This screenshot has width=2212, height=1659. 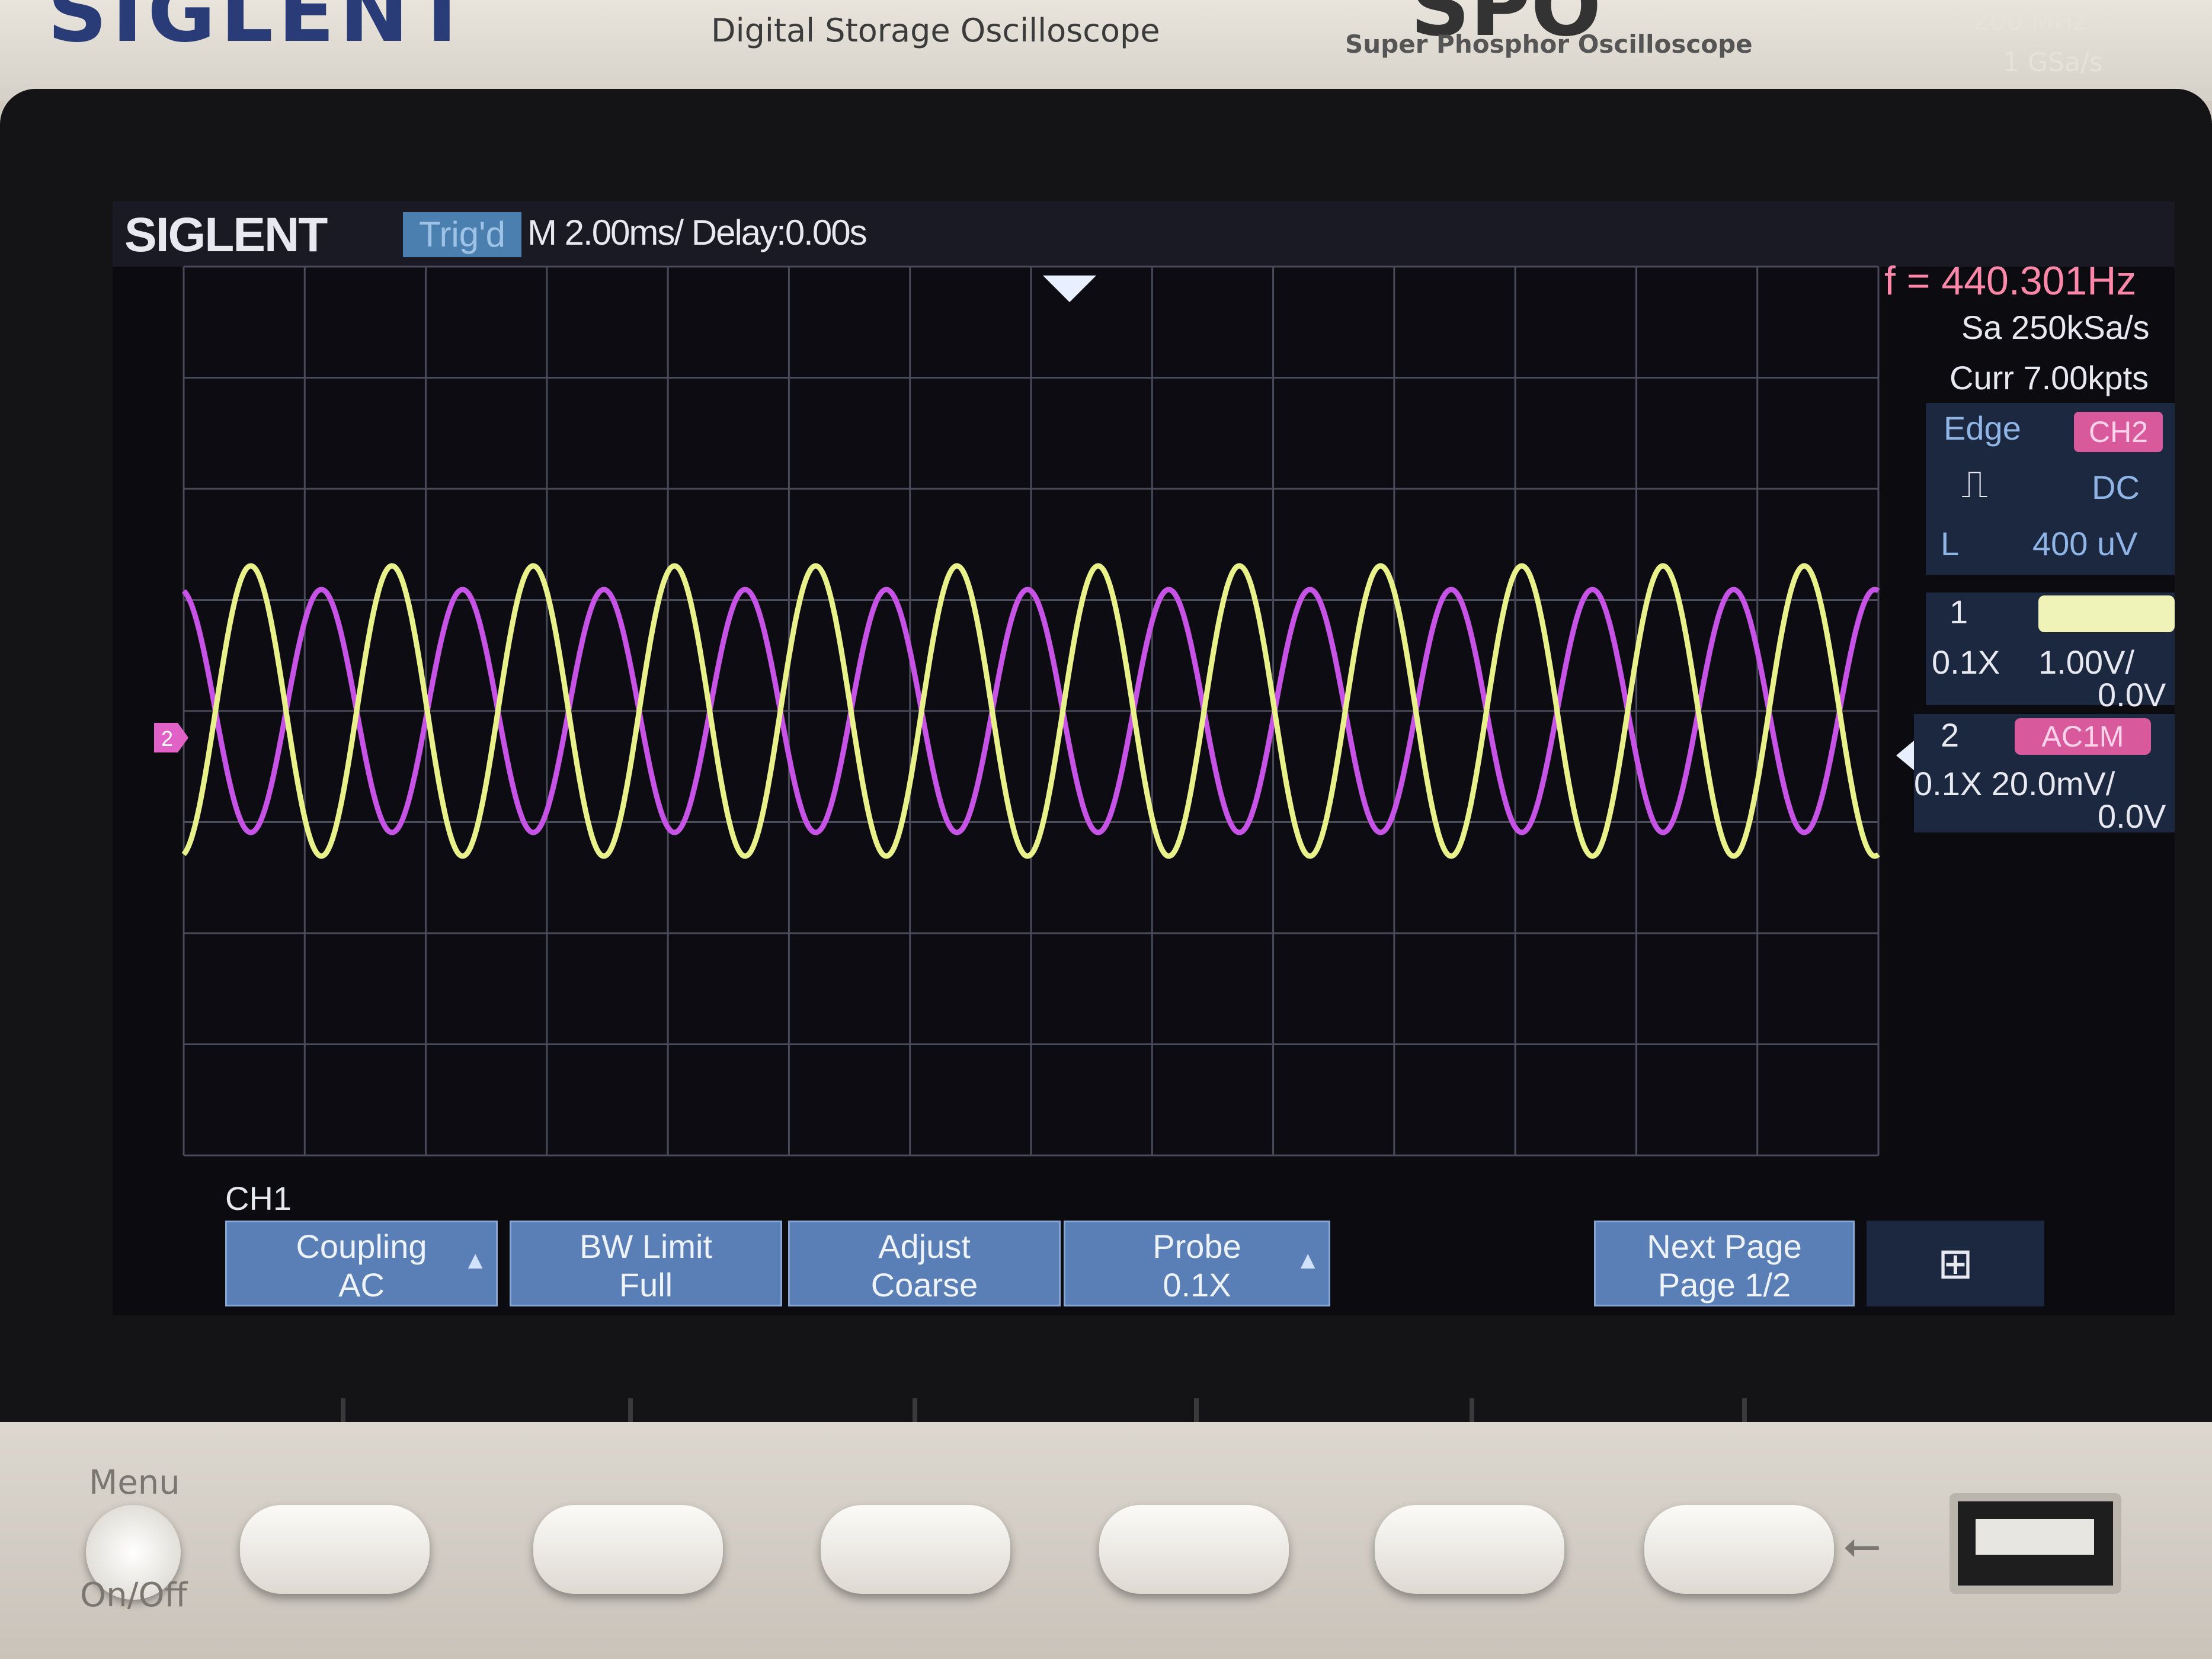 What do you see at coordinates (1950, 544) in the screenshot?
I see `trigger-level-label: L` at bounding box center [1950, 544].